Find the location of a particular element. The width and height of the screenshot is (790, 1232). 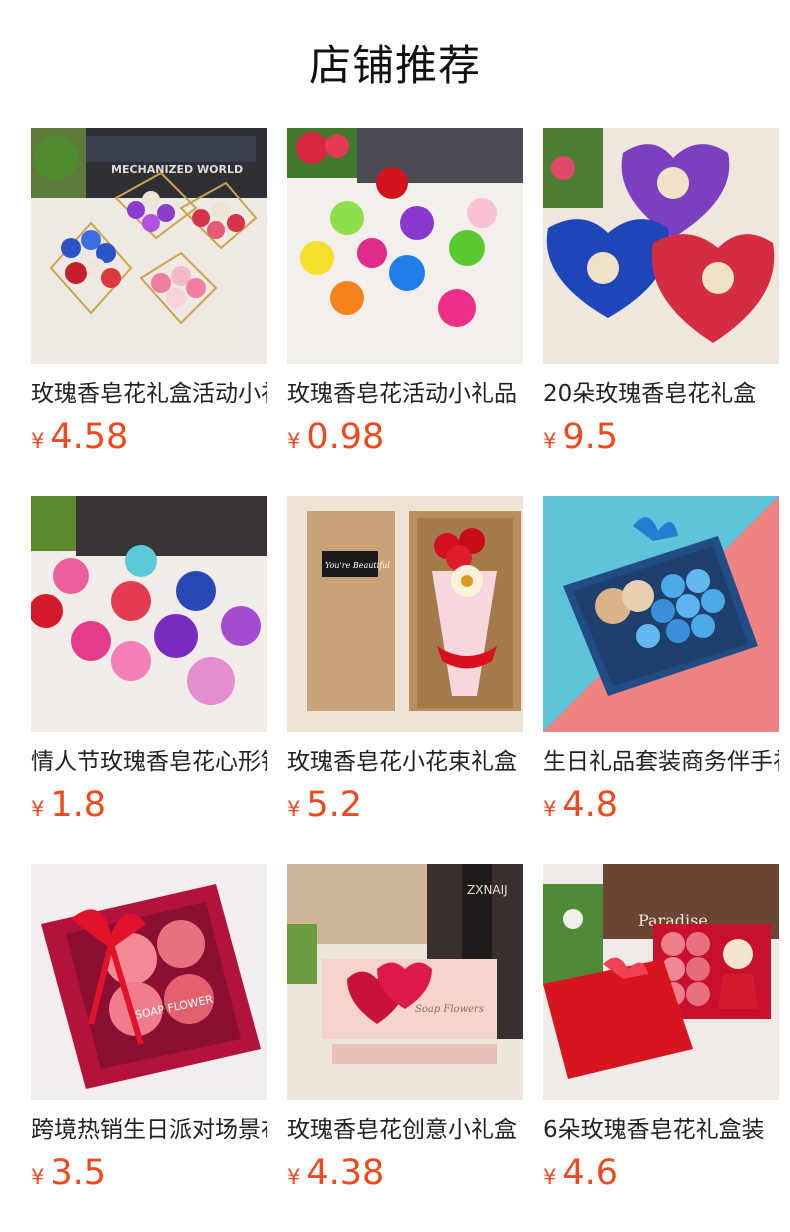

price-value: 3.5 is located at coordinates (78, 1173).